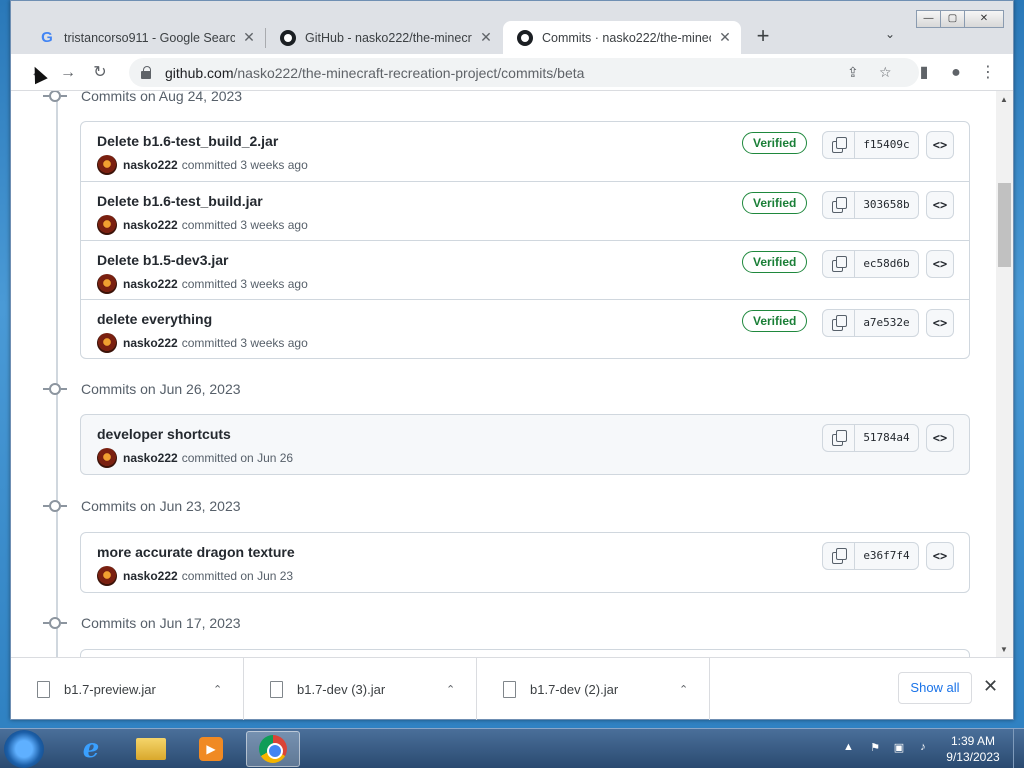  Describe the element at coordinates (1018, 748) in the screenshot. I see `show-desktop-button` at that location.